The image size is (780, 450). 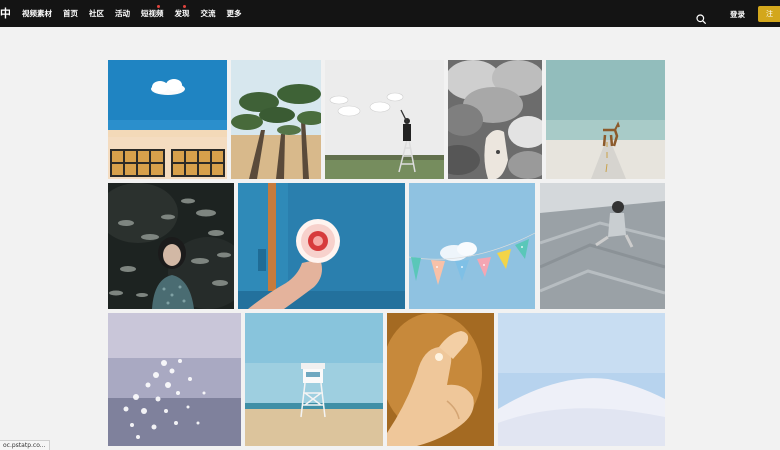 I want to click on nav-item-events: 活动, so click(x=122, y=13).